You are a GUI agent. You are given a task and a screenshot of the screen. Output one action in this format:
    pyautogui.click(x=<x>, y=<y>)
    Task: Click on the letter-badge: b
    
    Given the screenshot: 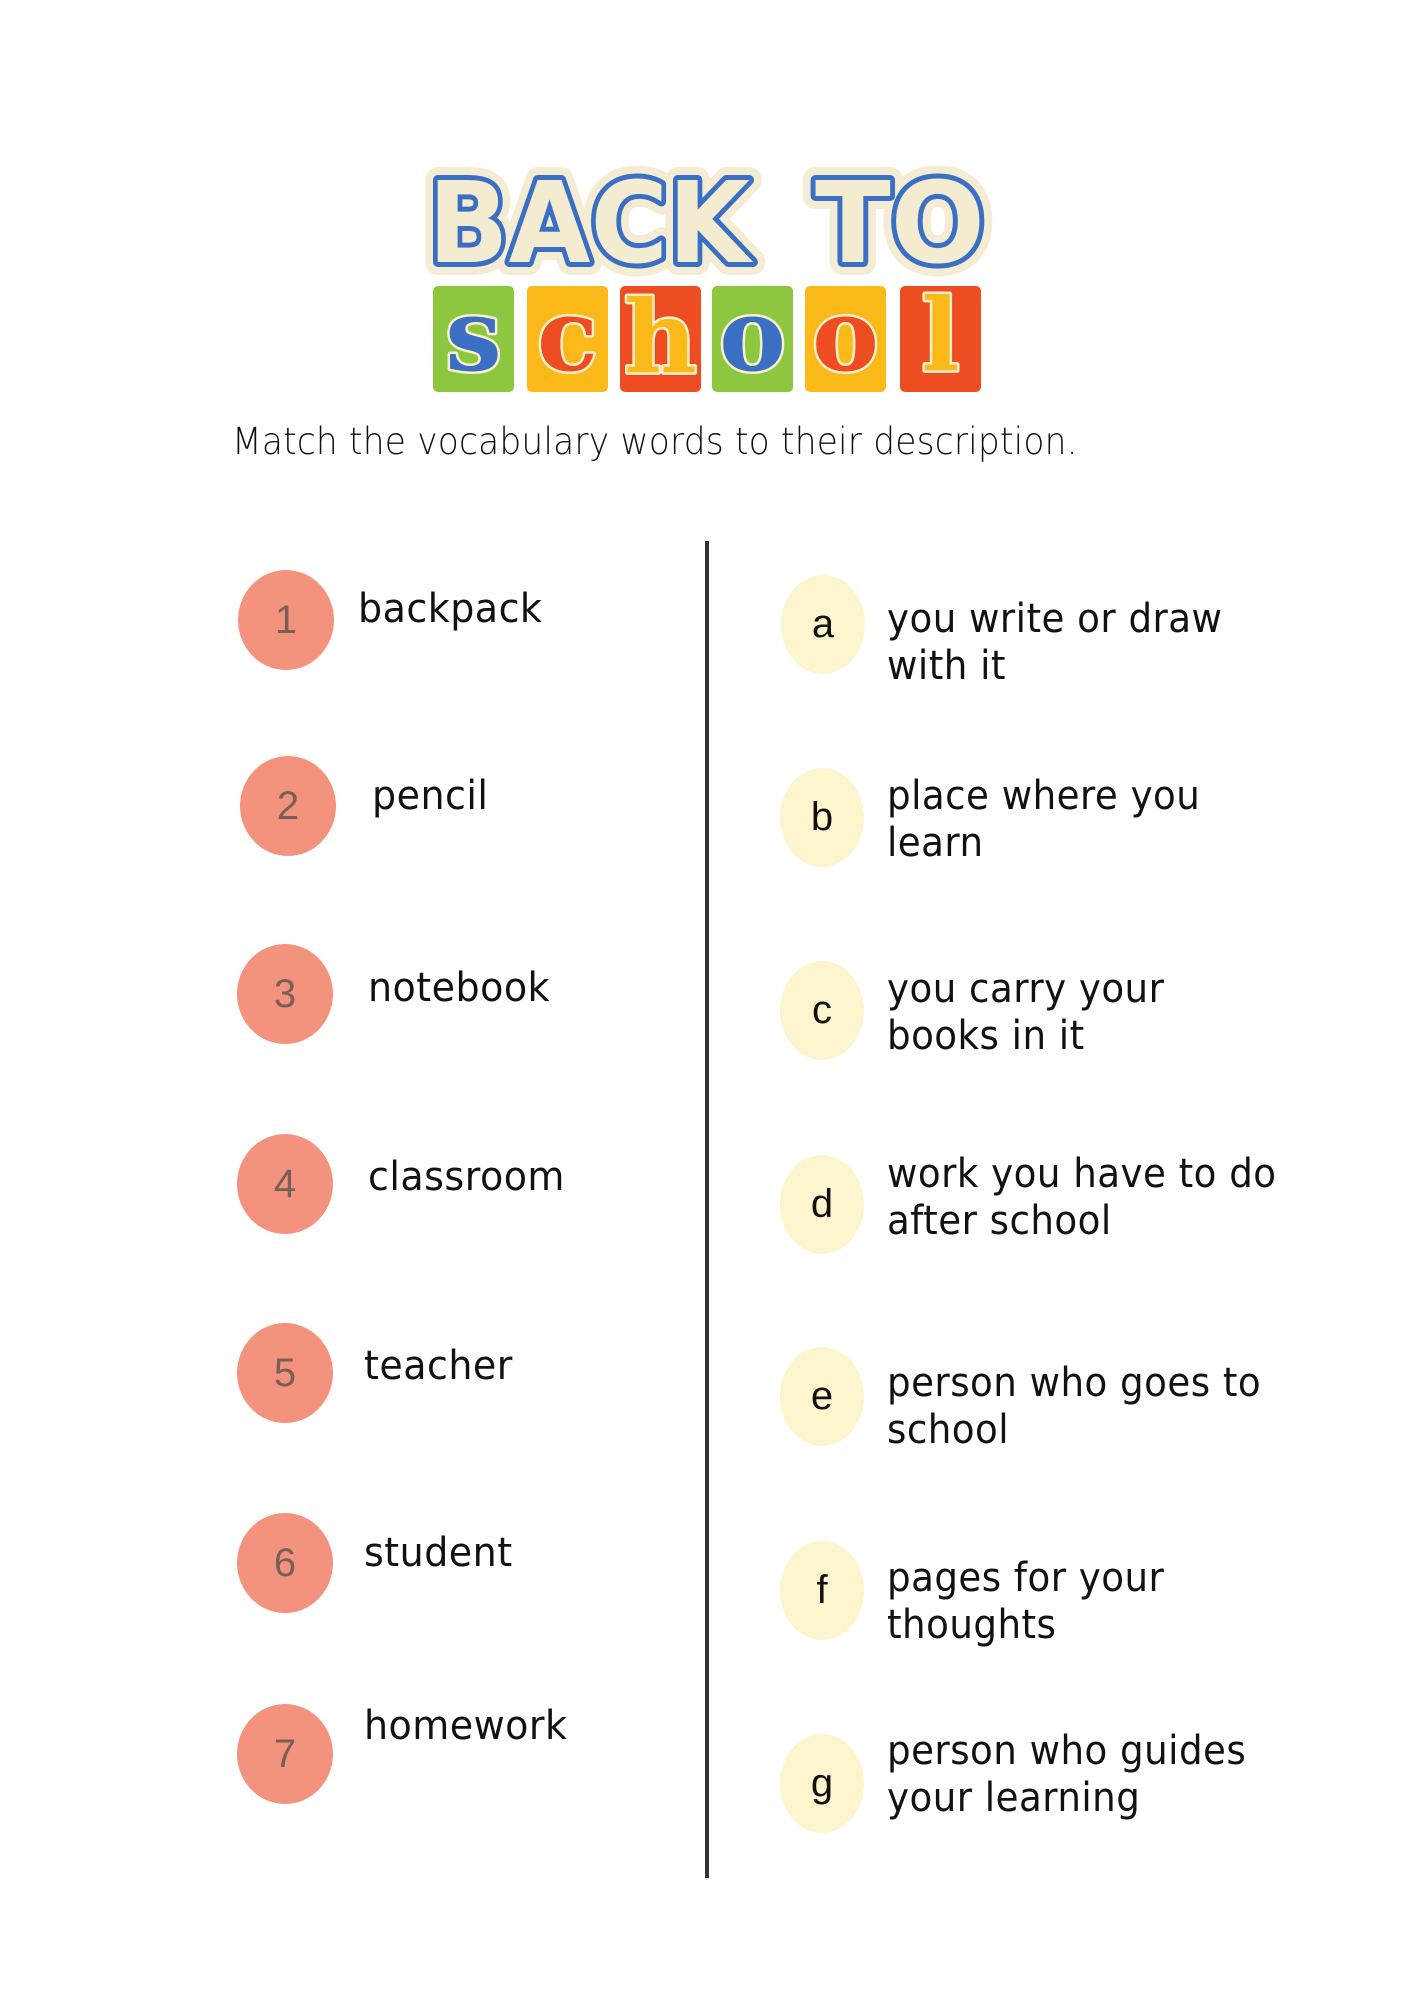 What is the action you would take?
    pyautogui.click(x=822, y=817)
    